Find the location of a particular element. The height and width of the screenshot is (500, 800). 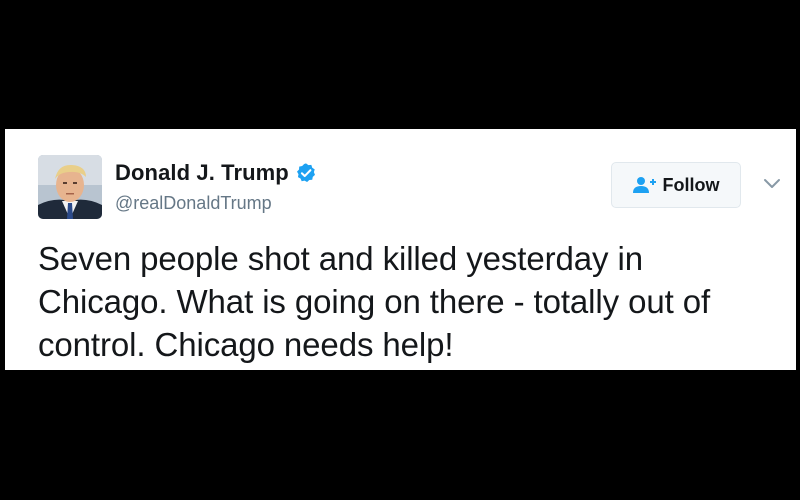

follow-button: Follow is located at coordinates (676, 185).